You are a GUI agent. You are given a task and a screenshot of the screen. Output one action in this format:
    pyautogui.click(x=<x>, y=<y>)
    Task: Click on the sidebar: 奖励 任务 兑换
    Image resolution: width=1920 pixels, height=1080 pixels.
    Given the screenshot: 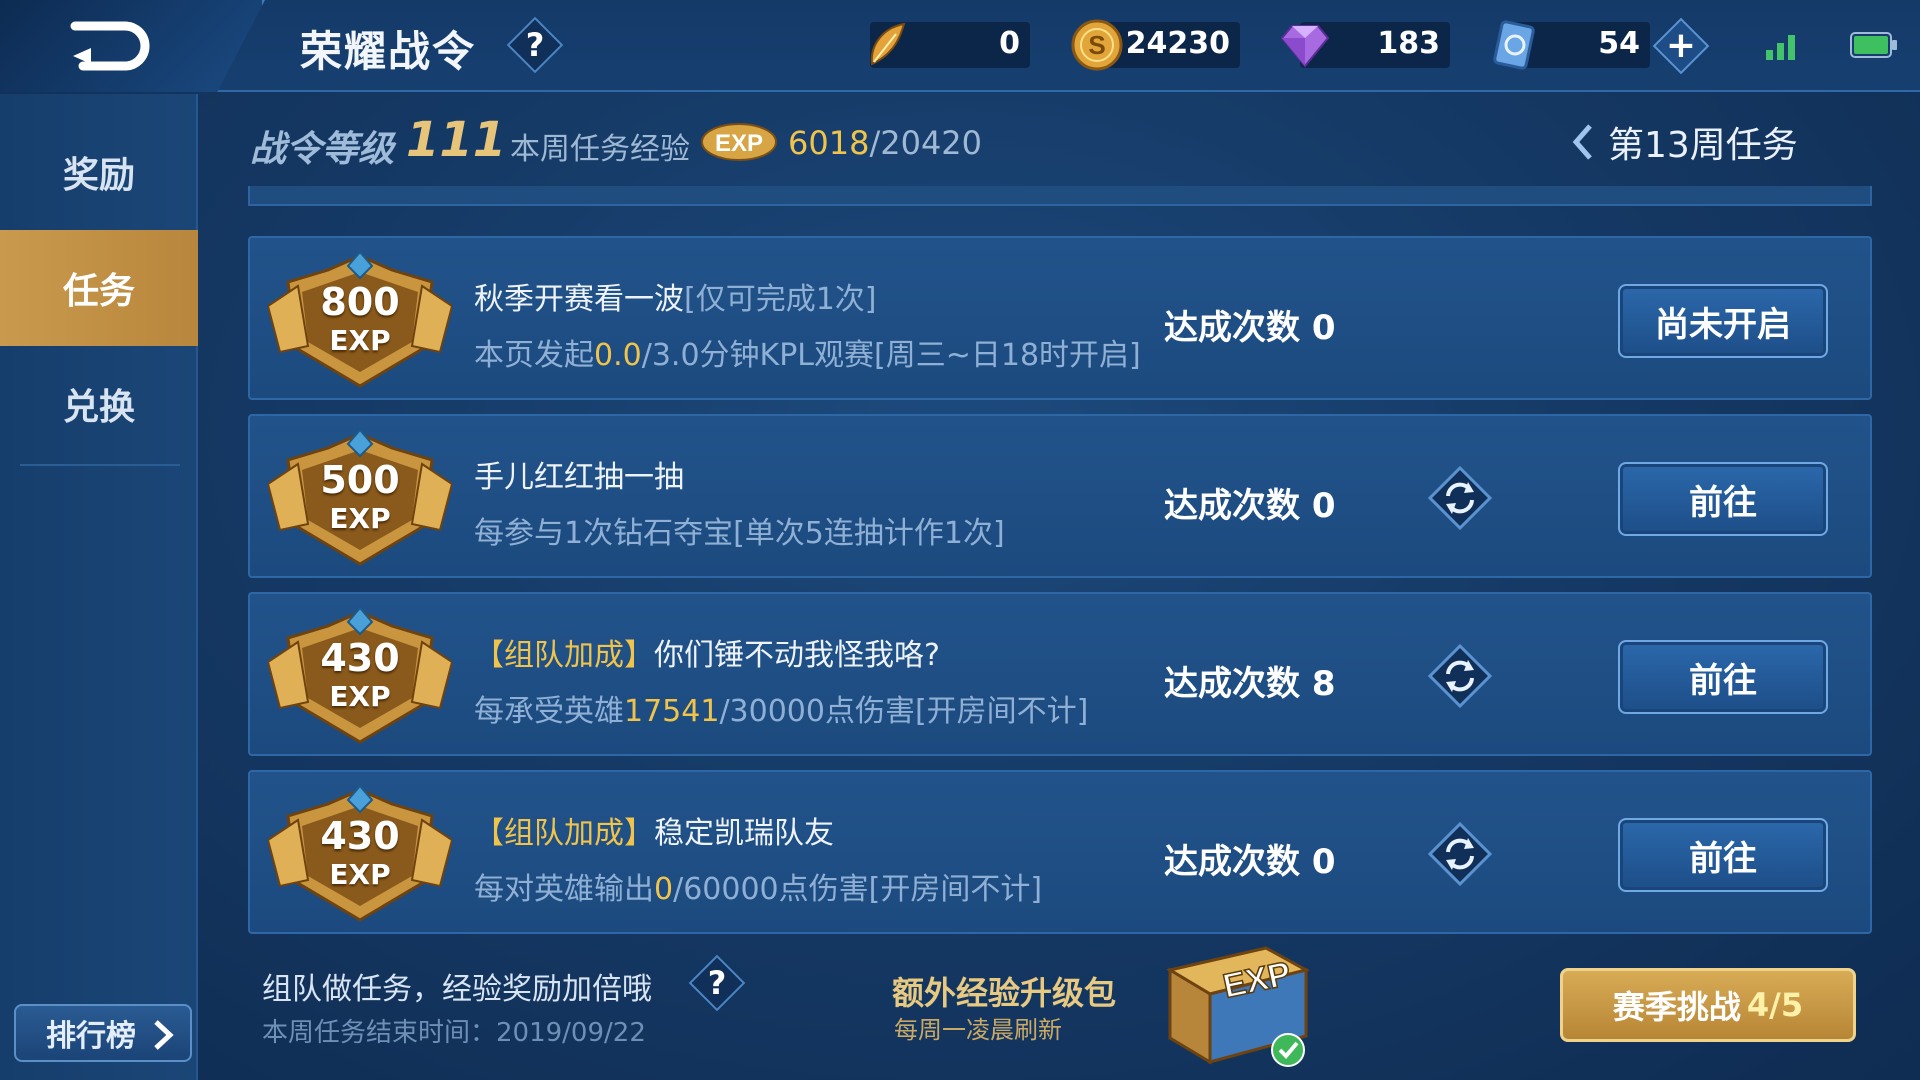 What is the action you would take?
    pyautogui.click(x=99, y=587)
    